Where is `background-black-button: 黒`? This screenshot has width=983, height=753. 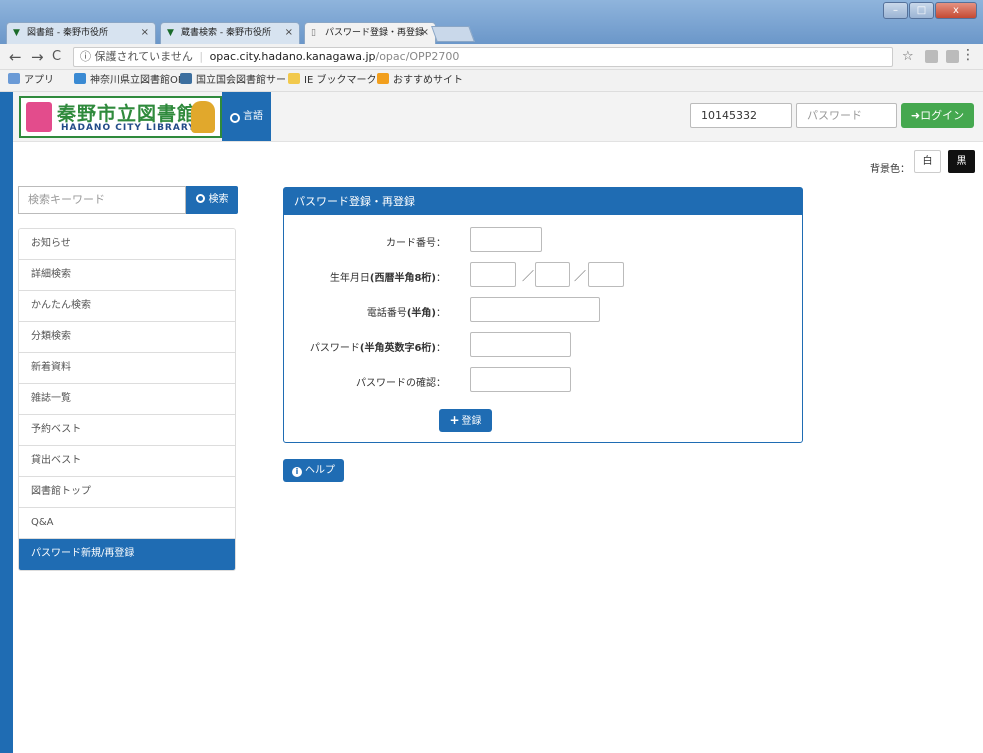
background-black-button: 黒 is located at coordinates (961, 161).